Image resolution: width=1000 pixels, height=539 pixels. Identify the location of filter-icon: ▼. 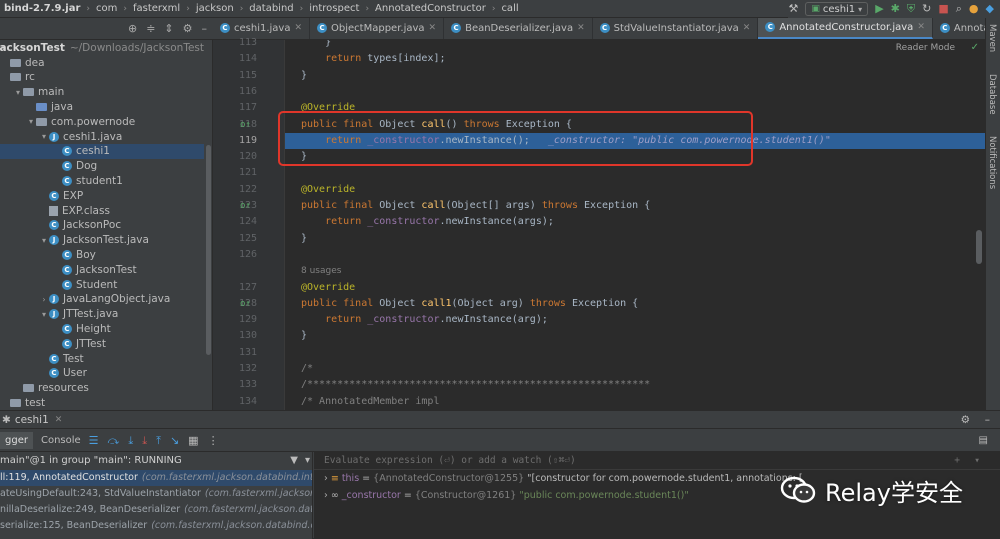
(294, 461).